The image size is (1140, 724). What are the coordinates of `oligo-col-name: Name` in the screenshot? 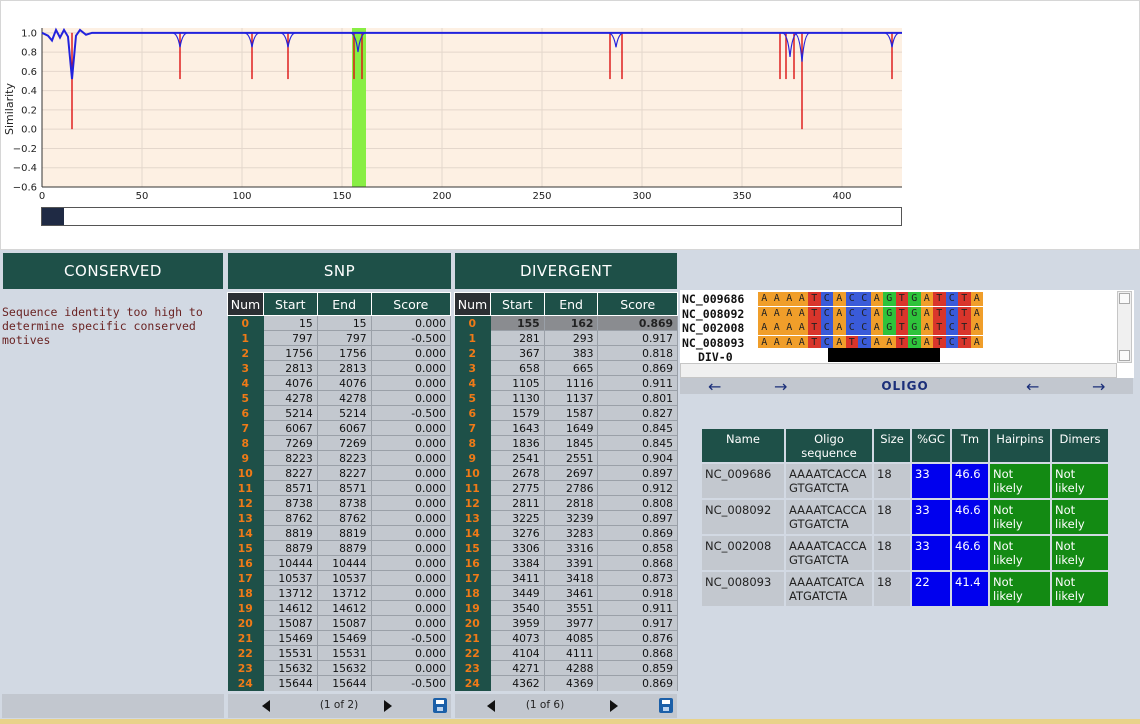 It's located at (743, 445).